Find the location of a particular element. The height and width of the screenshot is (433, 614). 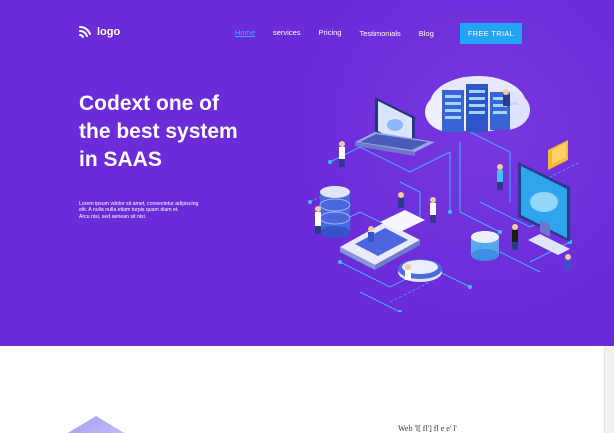

headline-line: Codext one of is located at coordinates (149, 103).